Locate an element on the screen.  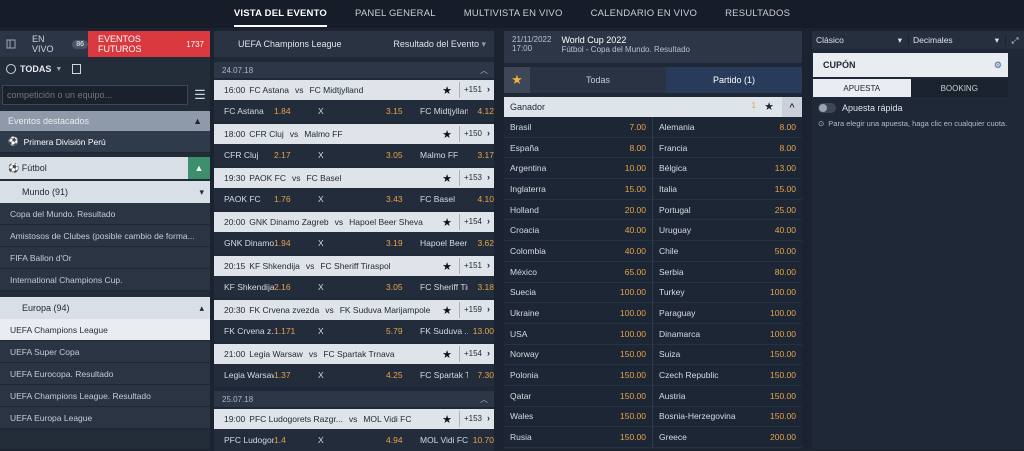
away-odd: 13.00 is located at coordinates (481, 331).